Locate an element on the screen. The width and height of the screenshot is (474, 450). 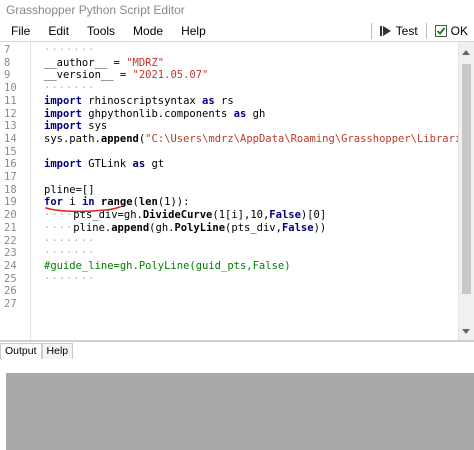
menu-mode: Mode is located at coordinates (148, 31).